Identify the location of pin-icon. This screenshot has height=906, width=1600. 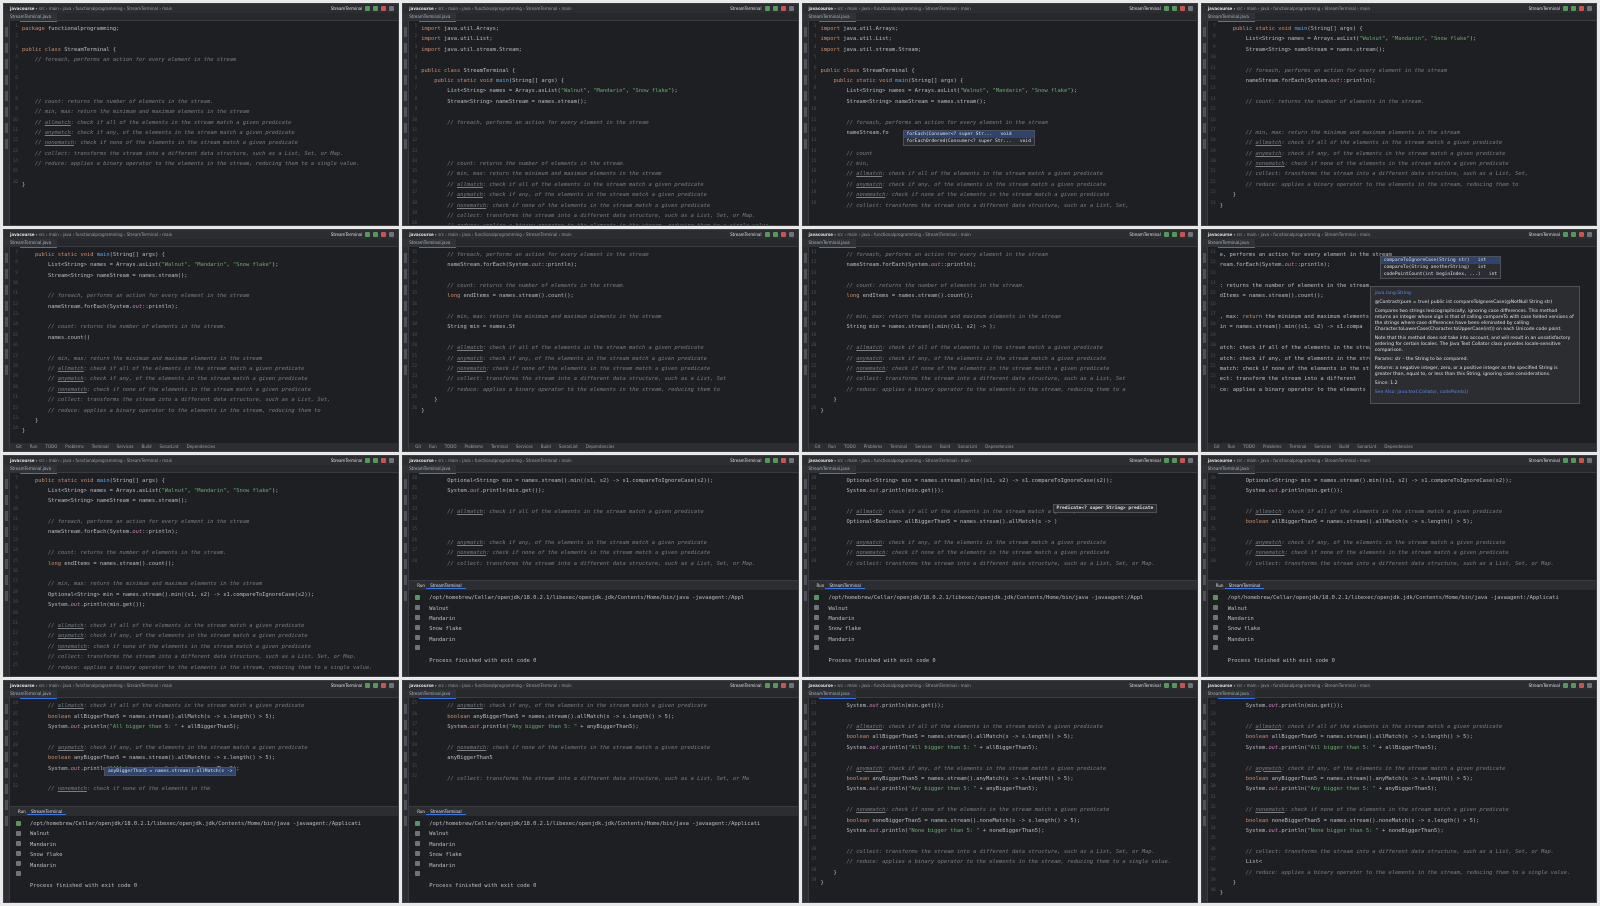
(816, 648).